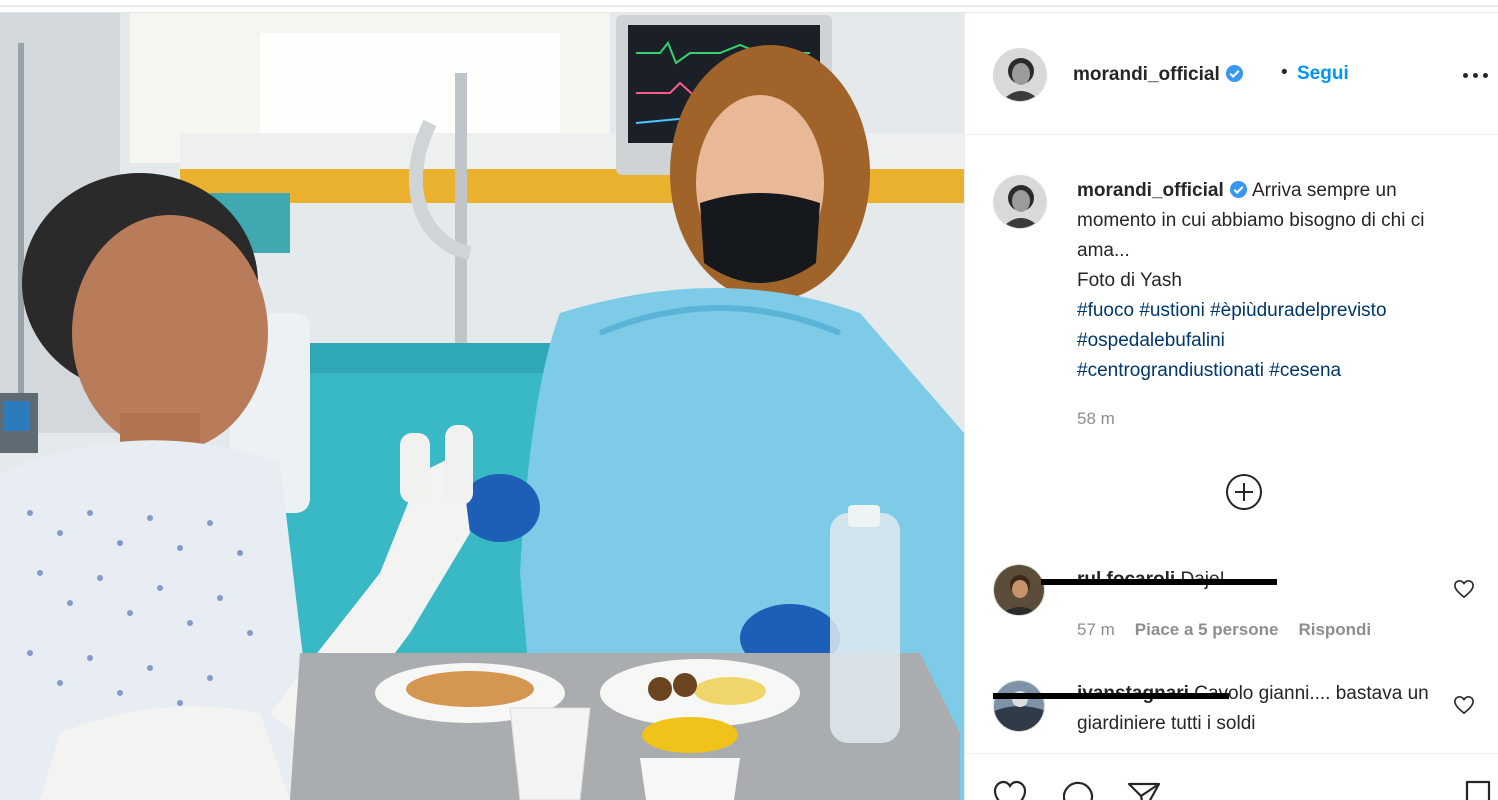  Describe the element at coordinates (1478, 790) in the screenshot. I see `bookmark-icon` at that location.